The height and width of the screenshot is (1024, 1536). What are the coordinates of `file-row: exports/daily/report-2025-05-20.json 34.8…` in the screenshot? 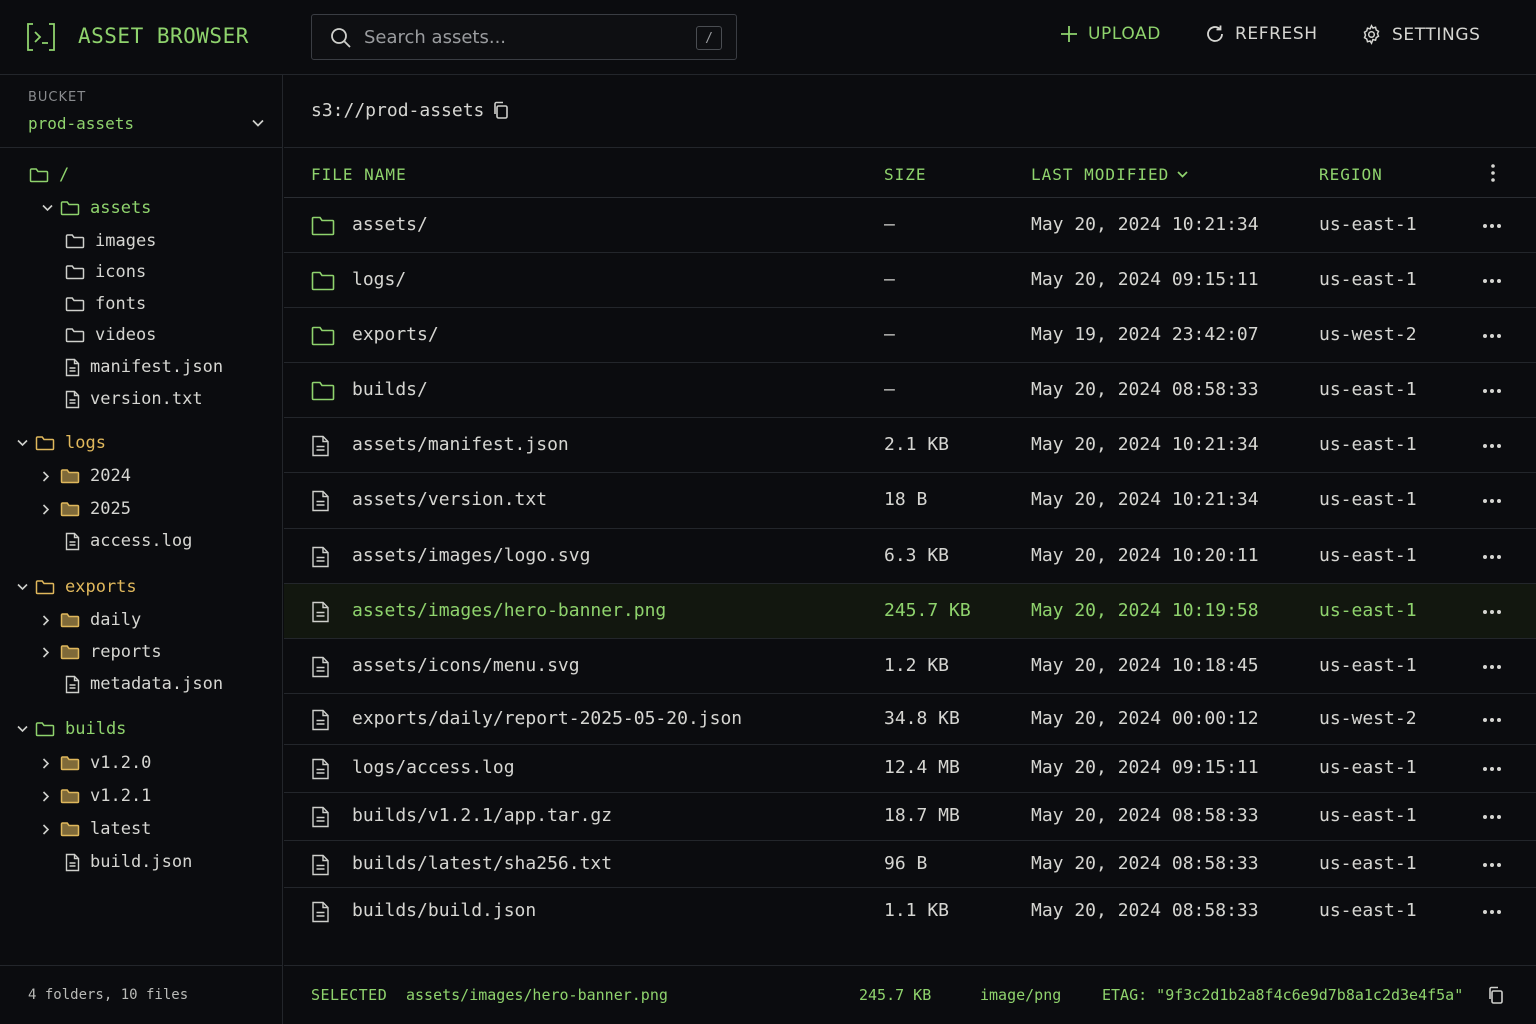 It's located at (910, 719).